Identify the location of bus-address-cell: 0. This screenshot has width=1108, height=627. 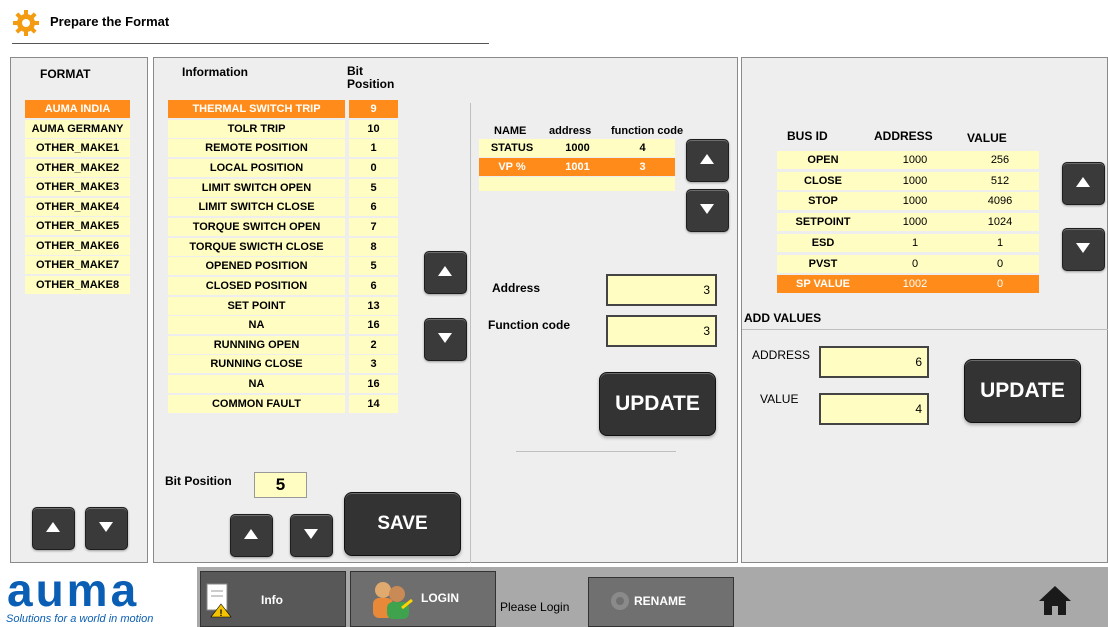
(915, 263).